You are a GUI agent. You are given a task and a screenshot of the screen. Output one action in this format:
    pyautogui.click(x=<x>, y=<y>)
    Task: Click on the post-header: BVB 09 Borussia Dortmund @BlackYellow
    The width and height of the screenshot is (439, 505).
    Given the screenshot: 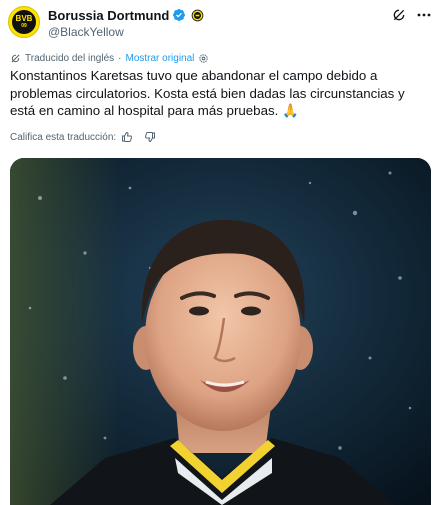 What is the action you would take?
    pyautogui.click(x=219, y=24)
    